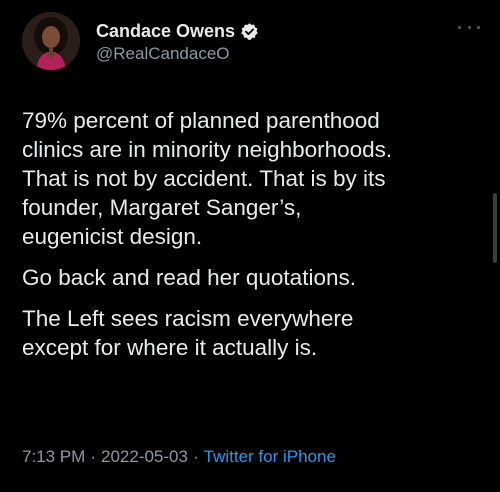  Describe the element at coordinates (270, 457) in the screenshot. I see `tweet-source-link: Twitter for iPhone` at that location.